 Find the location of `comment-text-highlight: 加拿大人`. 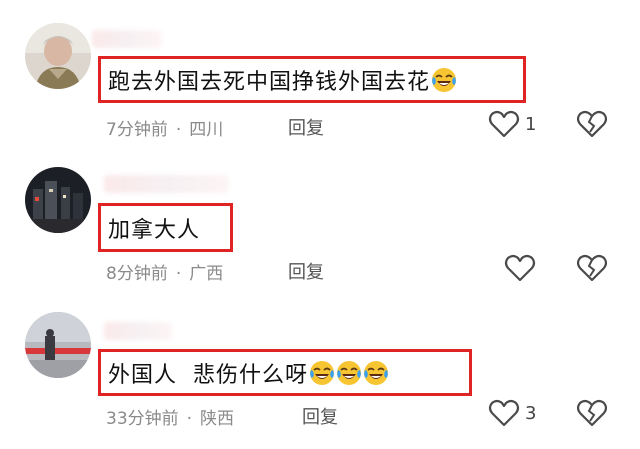

comment-text-highlight: 加拿大人 is located at coordinates (165, 227).